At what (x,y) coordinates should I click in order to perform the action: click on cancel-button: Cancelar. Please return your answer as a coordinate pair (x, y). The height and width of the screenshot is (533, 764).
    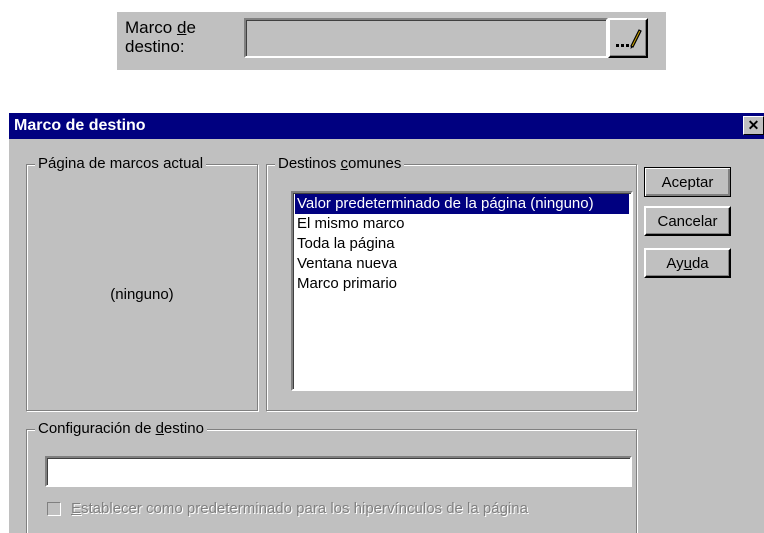
    Looking at the image, I should click on (687, 221).